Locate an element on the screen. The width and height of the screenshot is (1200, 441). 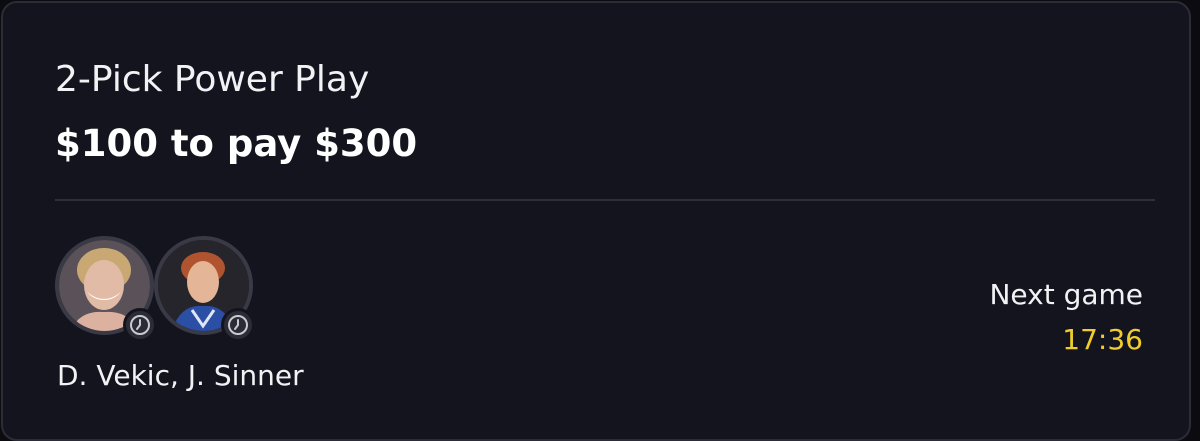
bet-title: 2-Pick Power Play is located at coordinates (212, 79).